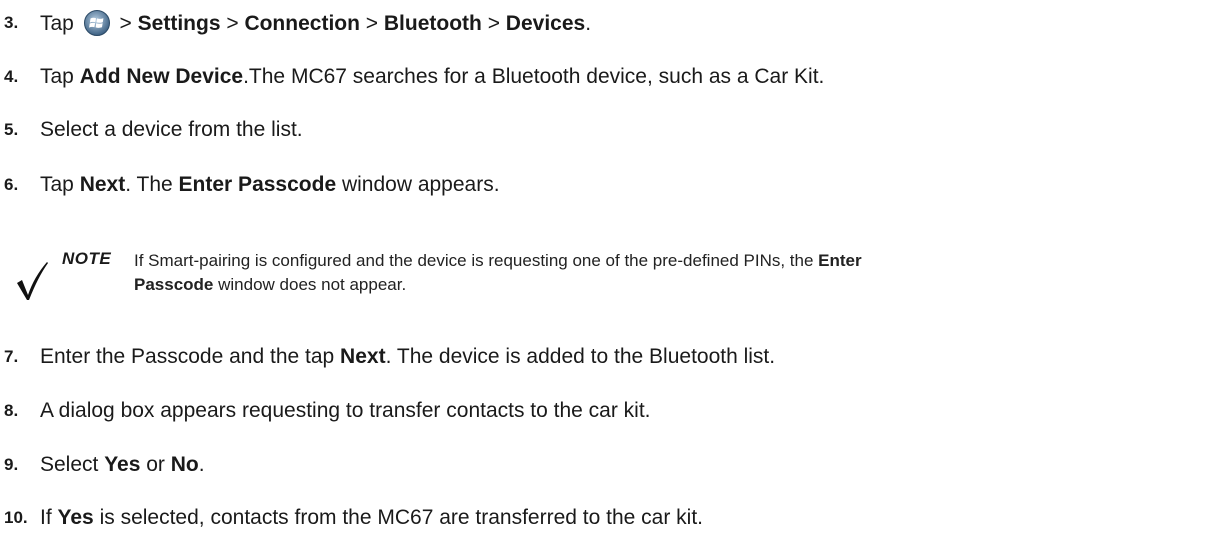 Image resolution: width=1220 pixels, height=535 pixels. I want to click on checkmark-icon, so click(32, 281).